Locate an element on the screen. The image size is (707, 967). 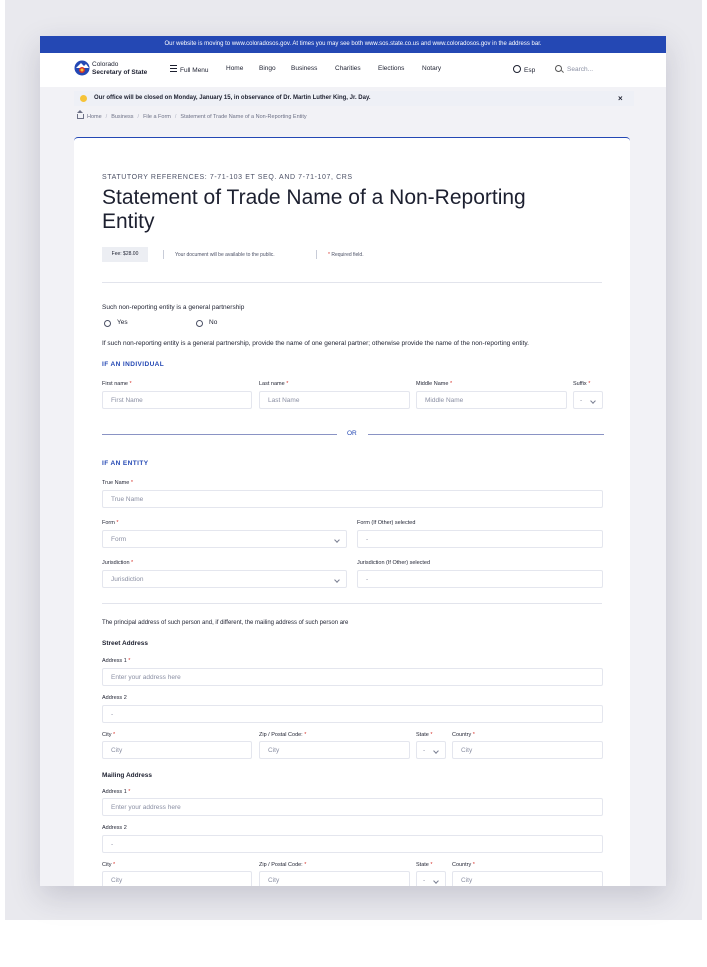
nav-link-home: Home is located at coordinates (234, 68).